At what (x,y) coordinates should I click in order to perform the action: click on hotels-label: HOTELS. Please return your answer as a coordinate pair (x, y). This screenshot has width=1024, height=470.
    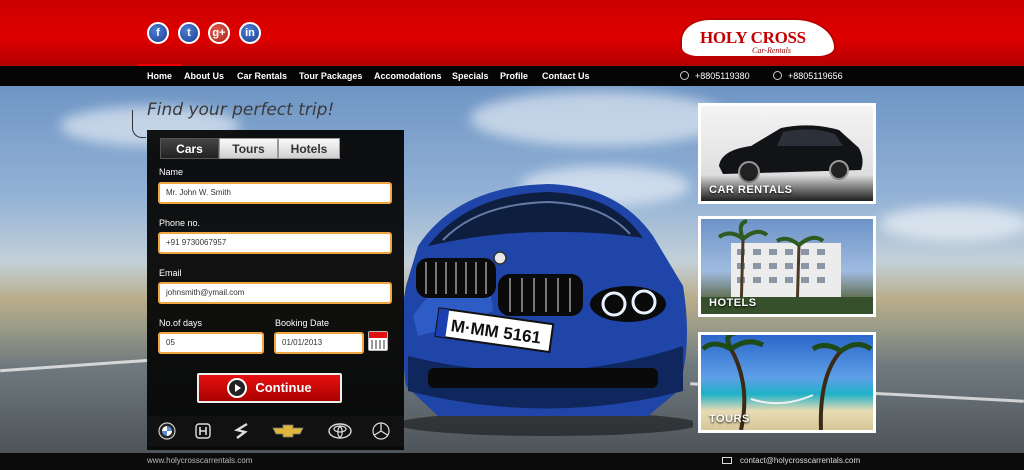
    Looking at the image, I should click on (733, 303).